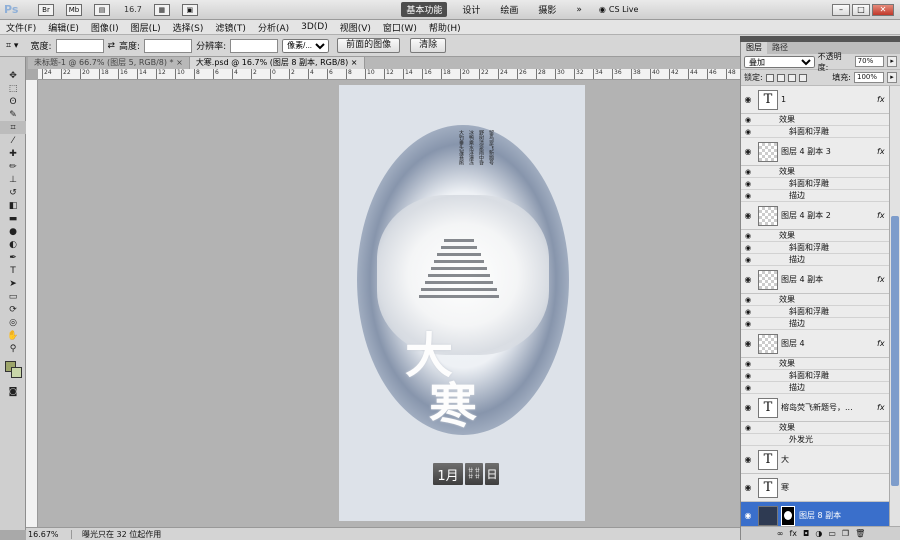 The height and width of the screenshot is (540, 900). I want to click on opacity-arrow-icon: ▸, so click(892, 61).